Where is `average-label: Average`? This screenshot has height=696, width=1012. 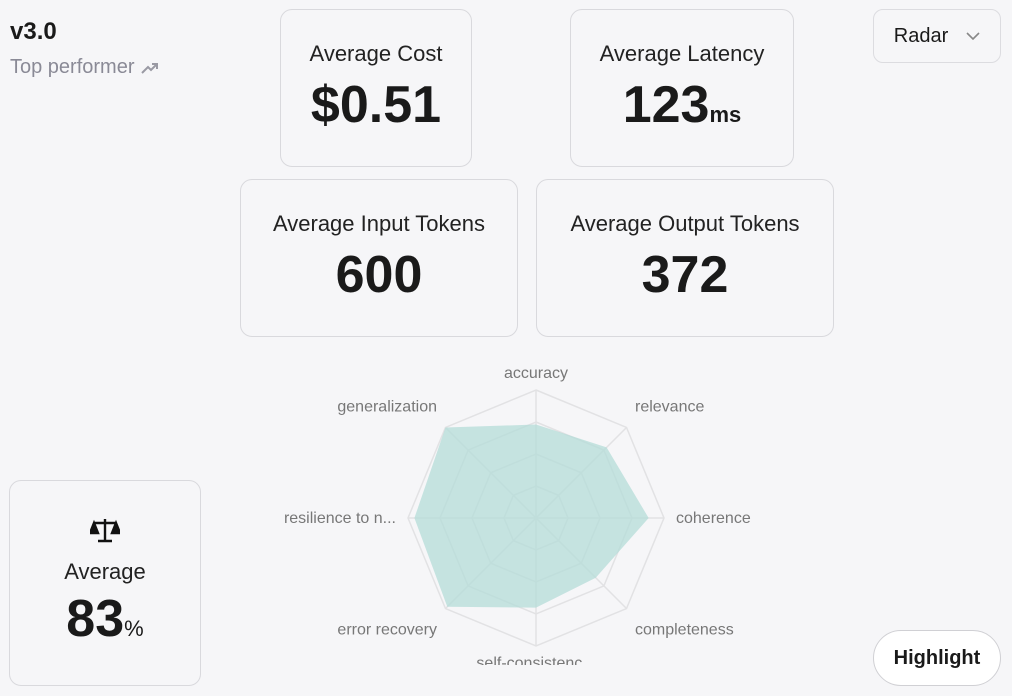 average-label: Average is located at coordinates (105, 571).